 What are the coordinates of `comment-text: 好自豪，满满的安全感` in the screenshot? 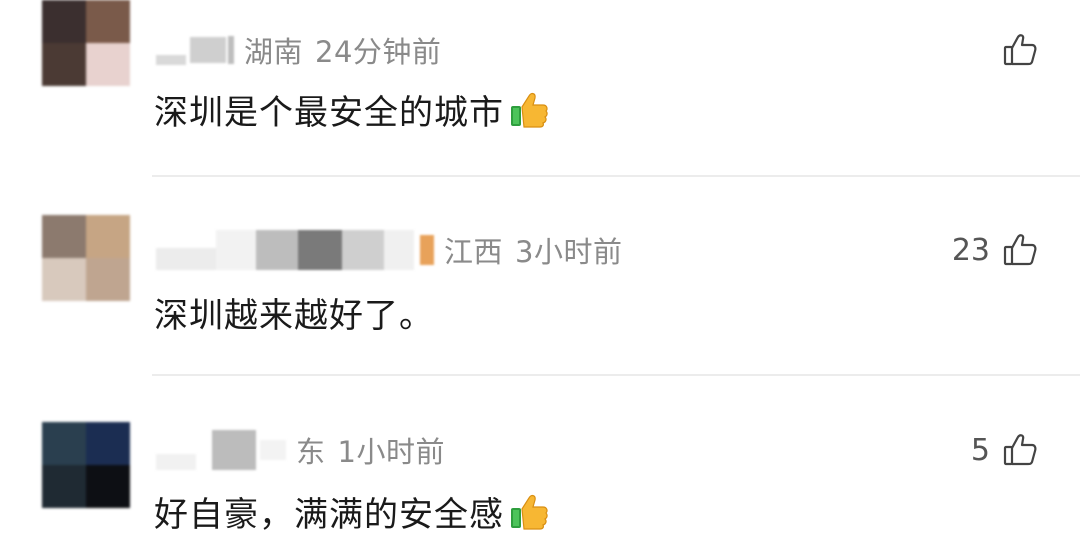 It's located at (352, 511).